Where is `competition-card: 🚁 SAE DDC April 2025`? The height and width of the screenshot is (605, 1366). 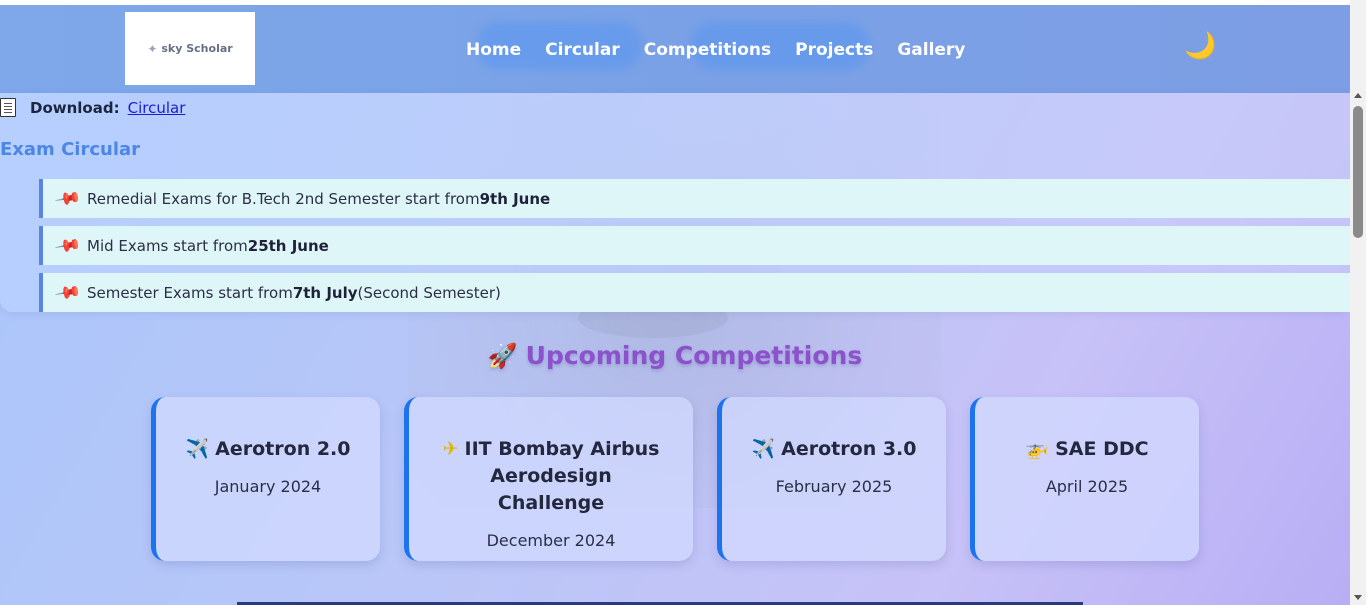 competition-card: 🚁 SAE DDC April 2025 is located at coordinates (1084, 479).